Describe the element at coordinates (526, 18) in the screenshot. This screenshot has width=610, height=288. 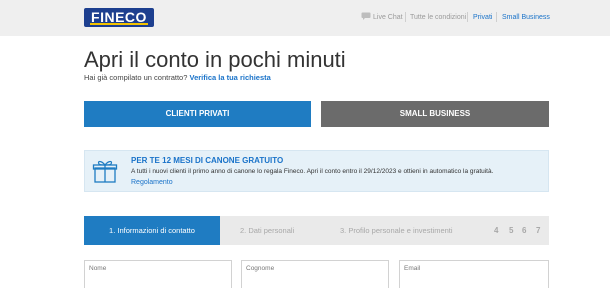
I see `small-business-link: Small Business` at that location.